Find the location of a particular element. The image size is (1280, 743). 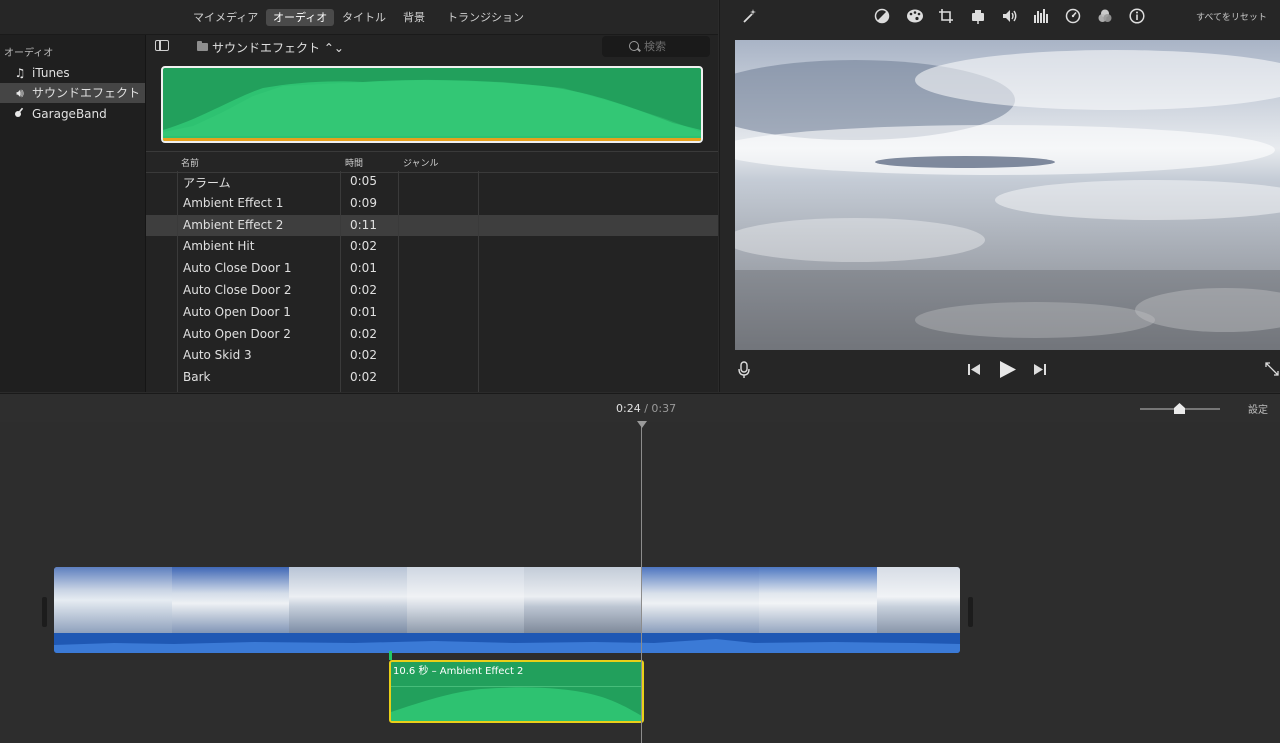

play-icon is located at coordinates (1008, 371).